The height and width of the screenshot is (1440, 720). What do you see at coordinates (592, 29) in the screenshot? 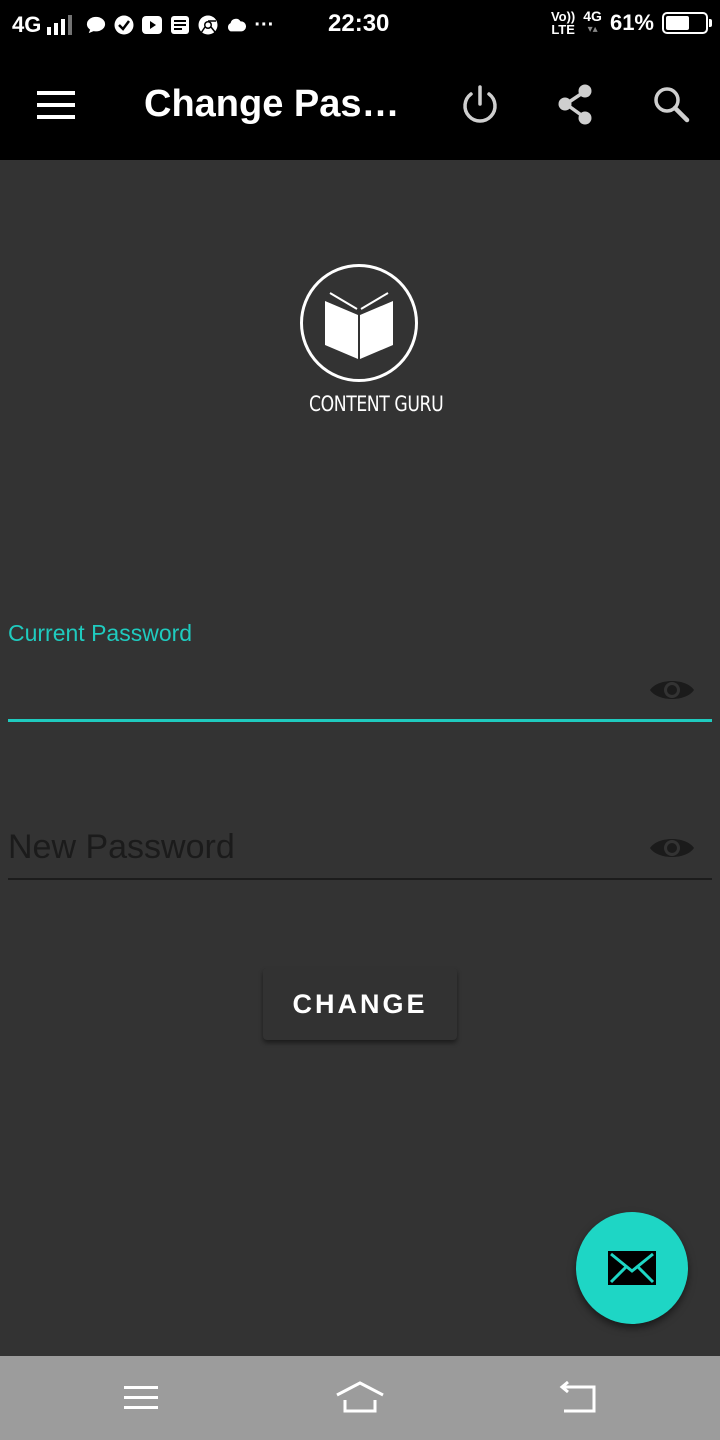
I see `data-arrows-icon: ▾▴` at bounding box center [592, 29].